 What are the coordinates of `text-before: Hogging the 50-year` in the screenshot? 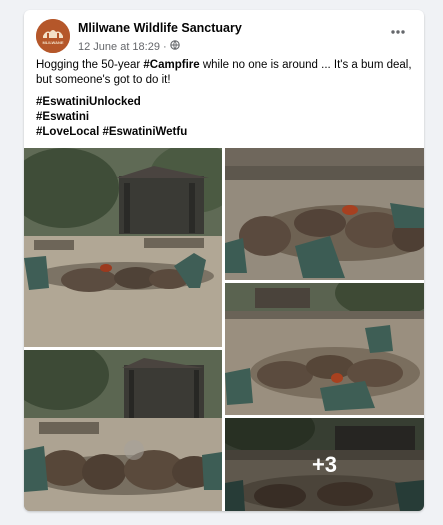 It's located at (90, 65).